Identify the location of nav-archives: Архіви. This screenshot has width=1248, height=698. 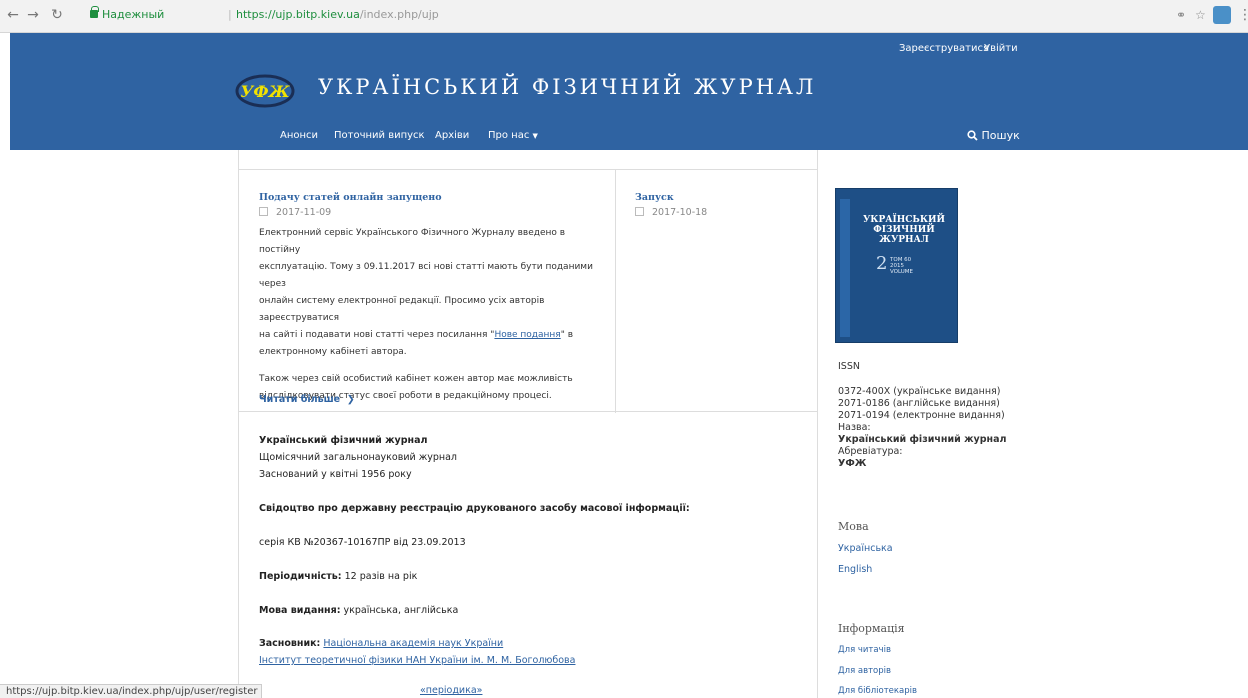
(452, 135).